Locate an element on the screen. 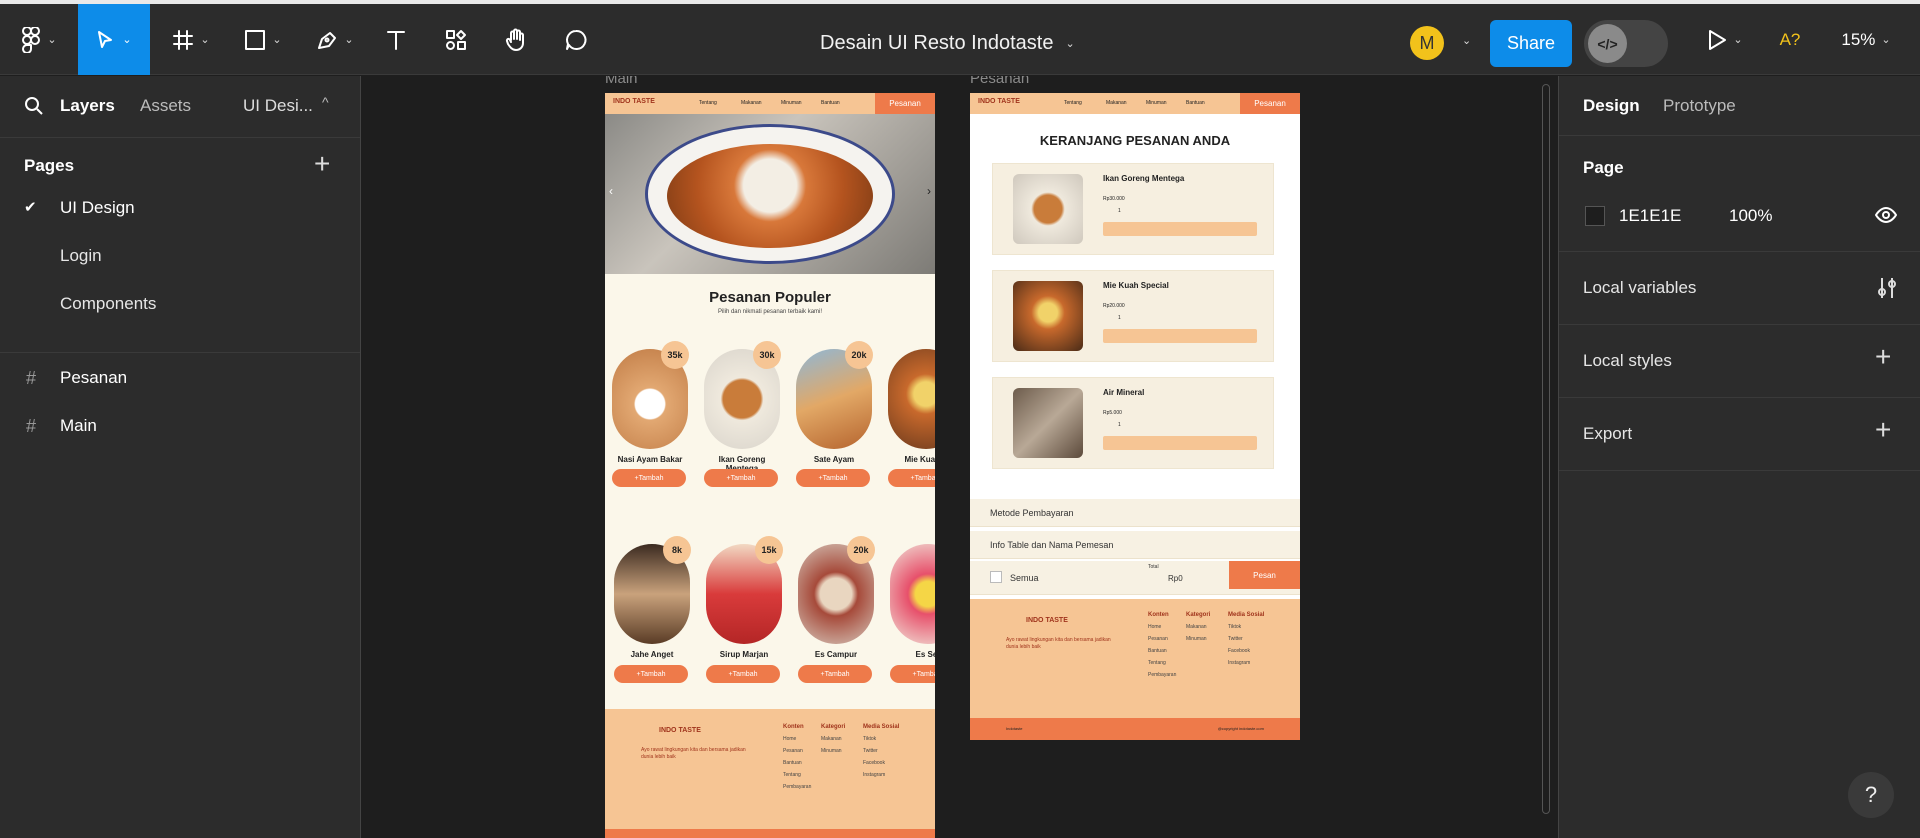 The image size is (1920, 838). layer-label: Pesanan is located at coordinates (94, 377).